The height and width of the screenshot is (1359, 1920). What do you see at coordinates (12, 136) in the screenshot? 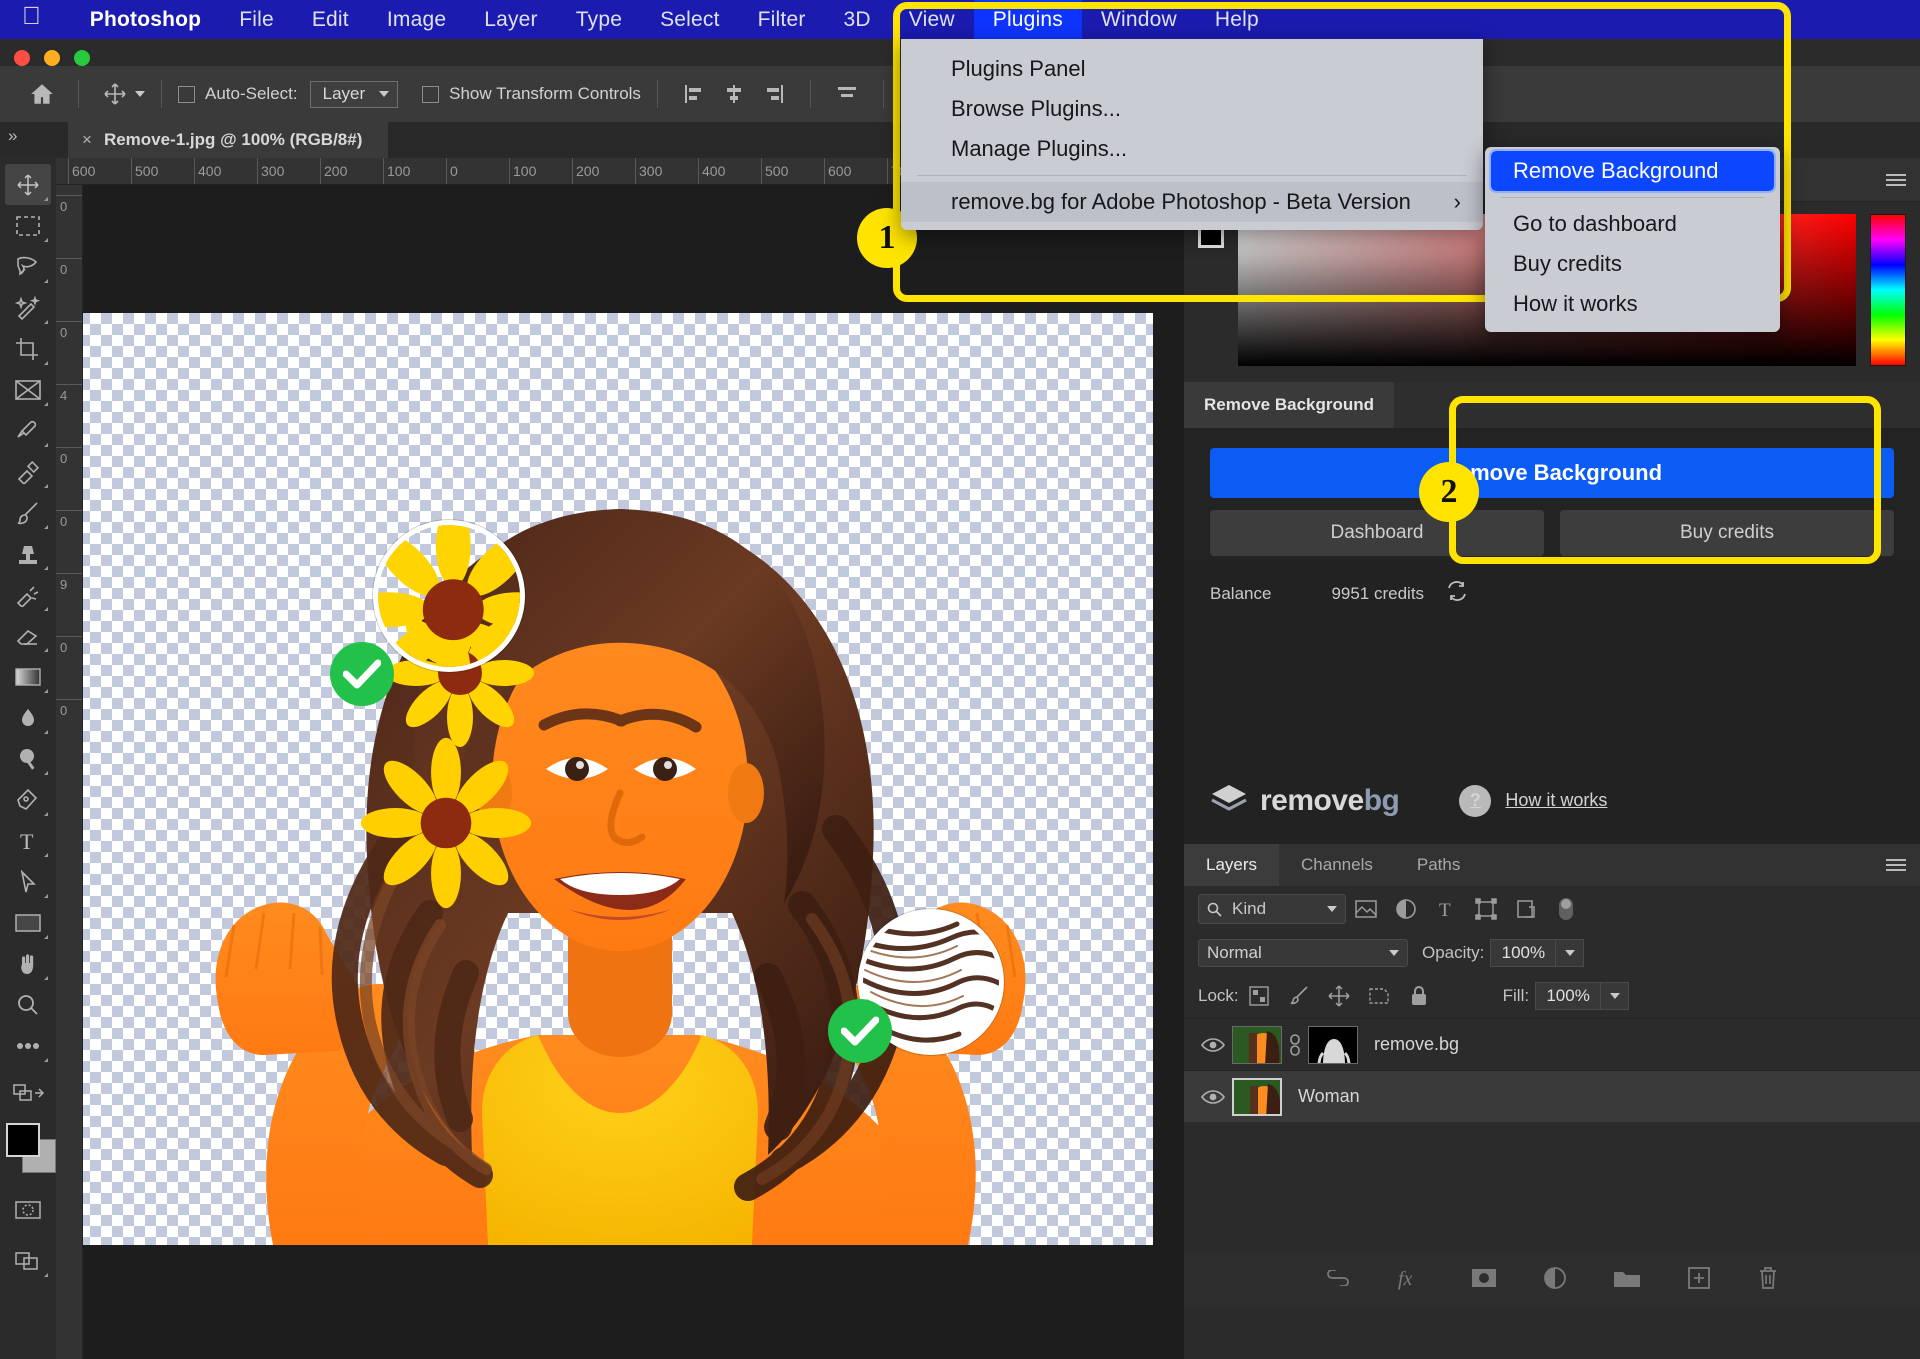
I see `collapse-panels-icon: »` at bounding box center [12, 136].